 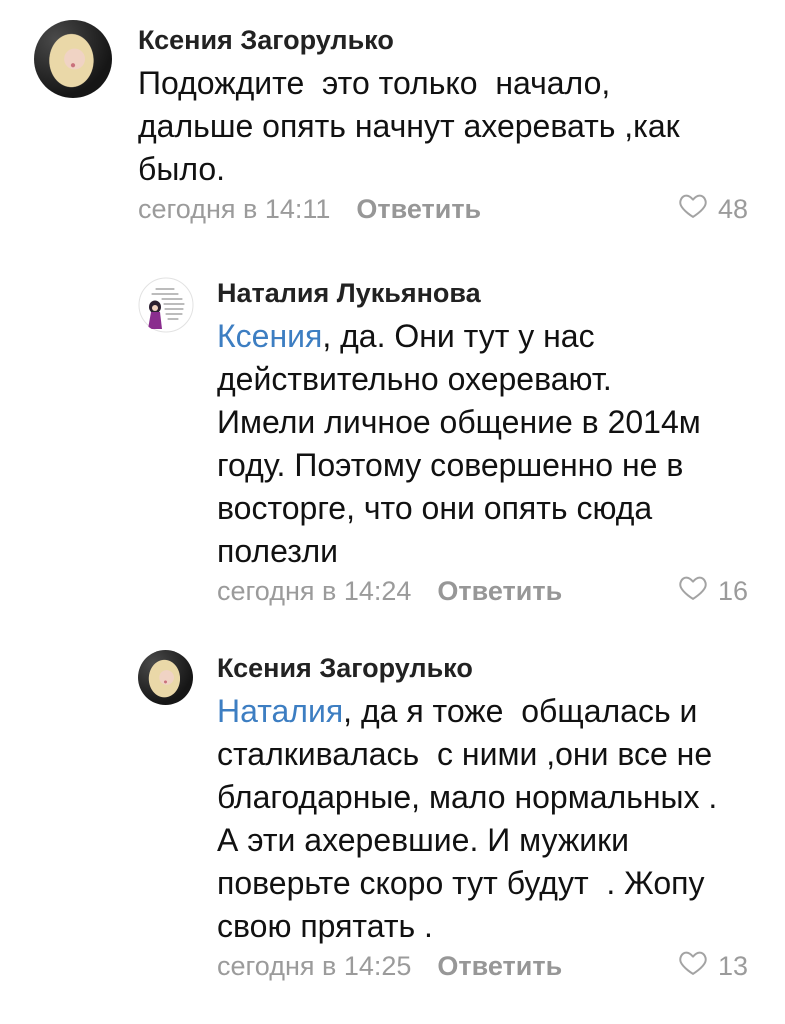 What do you see at coordinates (314, 591) in the screenshot?
I see `comment-time: сегодня в 14:24` at bounding box center [314, 591].